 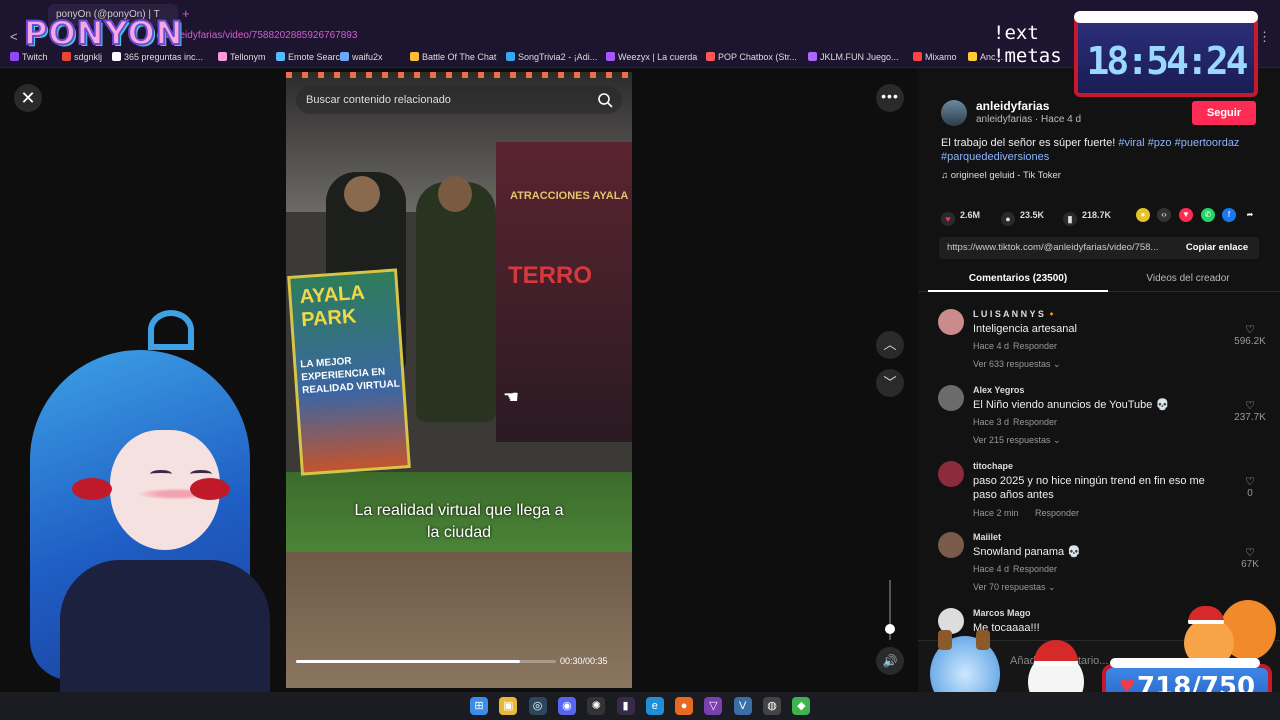 What do you see at coordinates (537, 706) in the screenshot?
I see `steam-icon: ◎` at bounding box center [537, 706].